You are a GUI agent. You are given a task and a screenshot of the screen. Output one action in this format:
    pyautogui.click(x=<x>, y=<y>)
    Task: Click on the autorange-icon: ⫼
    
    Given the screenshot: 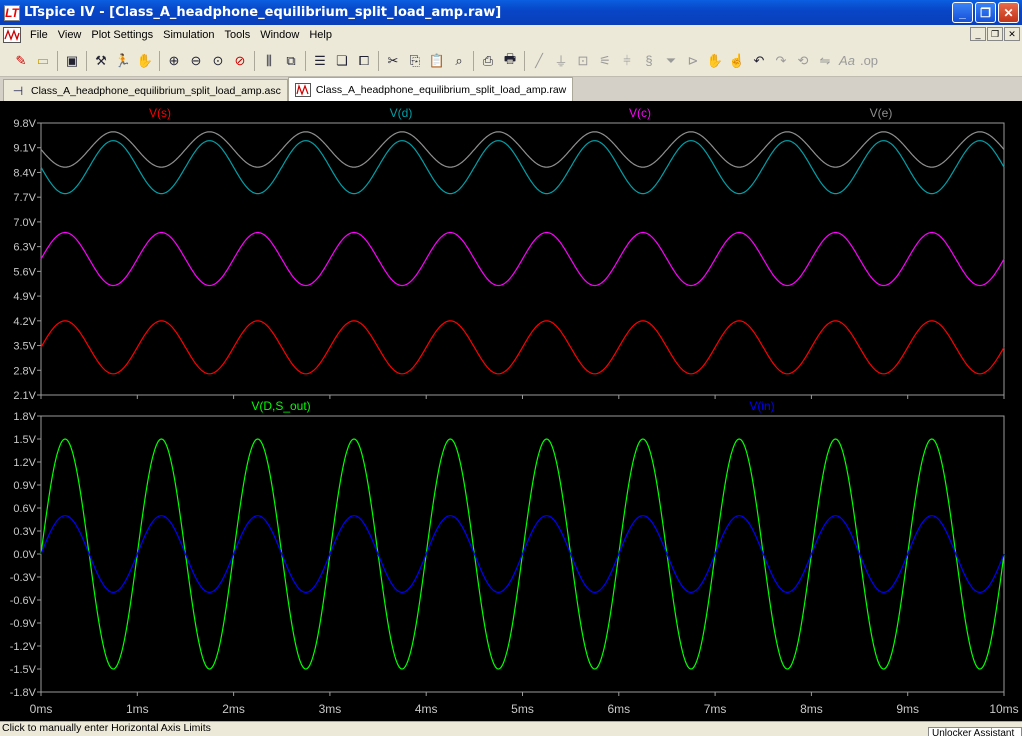 What is the action you would take?
    pyautogui.click(x=269, y=61)
    